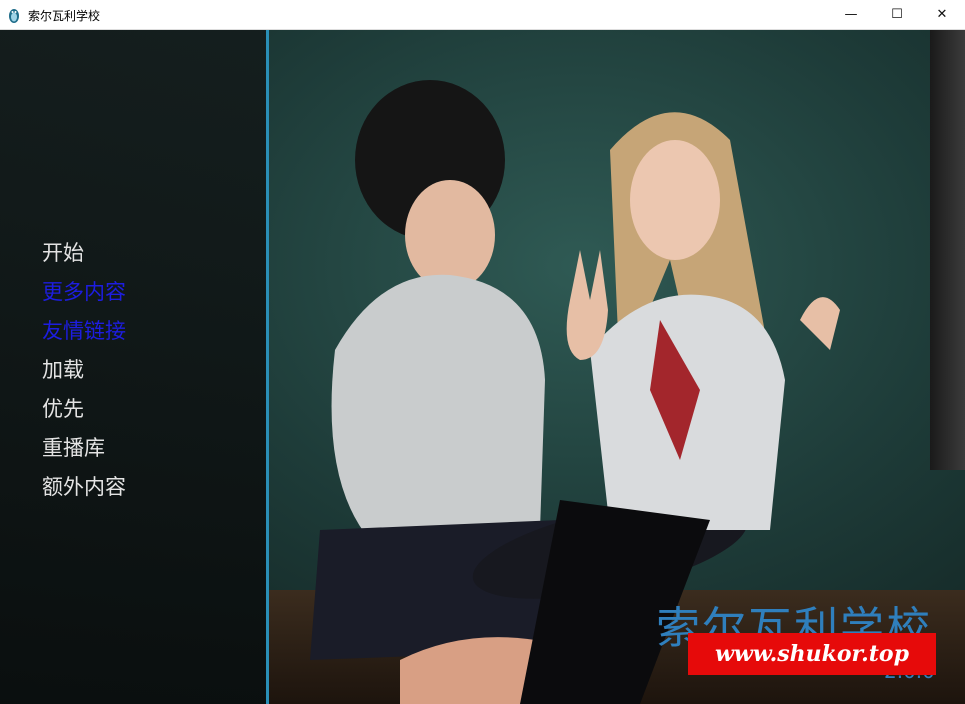 The image size is (965, 704). I want to click on menu-friend-links-button: 友情链接, so click(84, 331).